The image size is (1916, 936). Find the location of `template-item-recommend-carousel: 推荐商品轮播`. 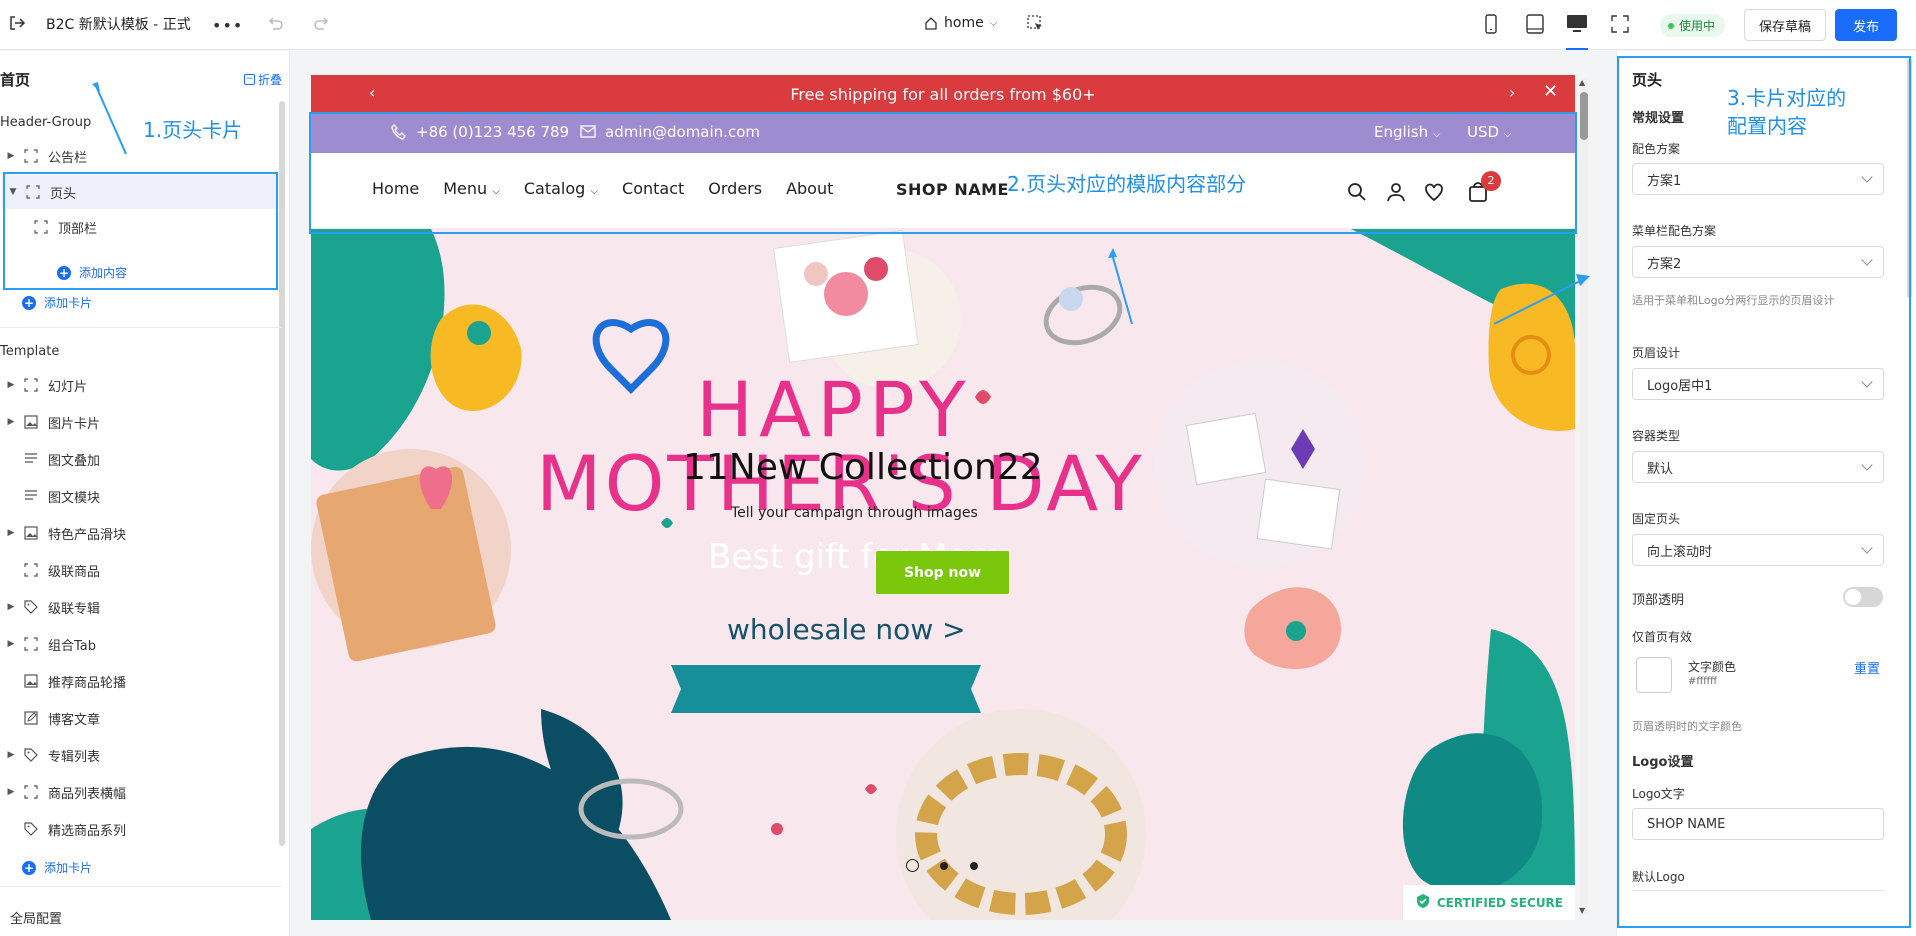

template-item-recommend-carousel: 推荐商品轮播 is located at coordinates (141, 681).